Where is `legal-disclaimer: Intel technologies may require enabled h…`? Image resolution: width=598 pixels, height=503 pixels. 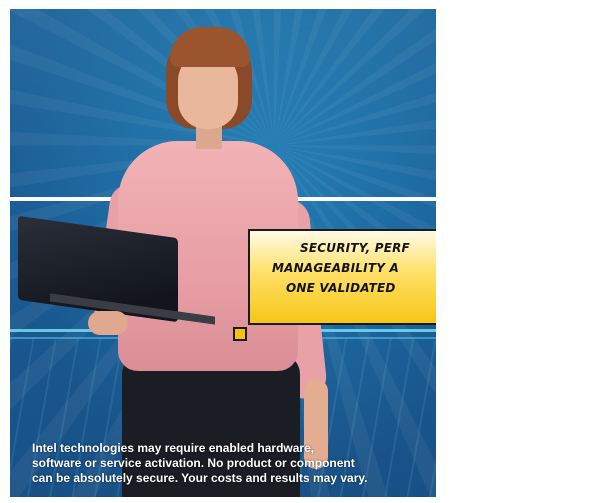 legal-disclaimer: Intel technologies may require enabled h… is located at coordinates (234, 463).